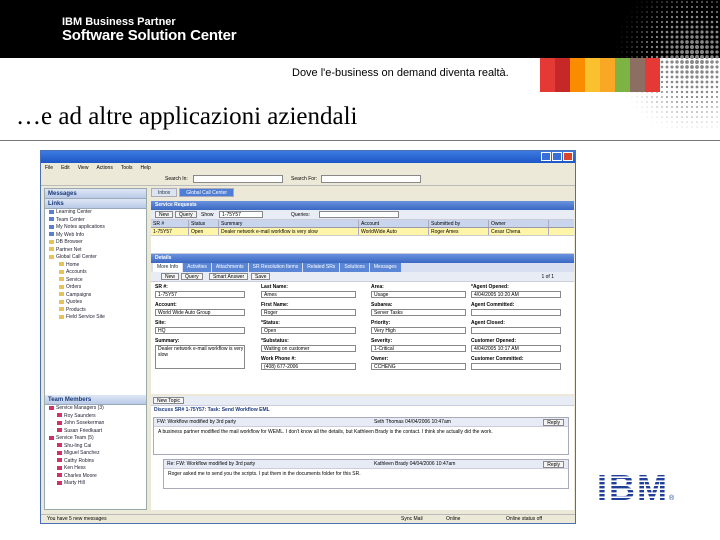  What do you see at coordinates (516, 294) in the screenshot?
I see `agent-opened-field: 4/04/2005 10:20 AM` at bounding box center [516, 294].